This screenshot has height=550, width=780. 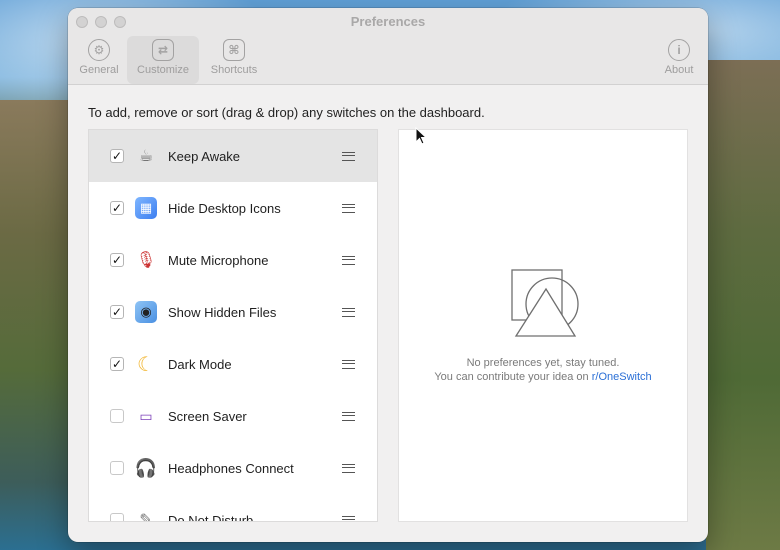 I want to click on info-icon: i, so click(x=679, y=50).